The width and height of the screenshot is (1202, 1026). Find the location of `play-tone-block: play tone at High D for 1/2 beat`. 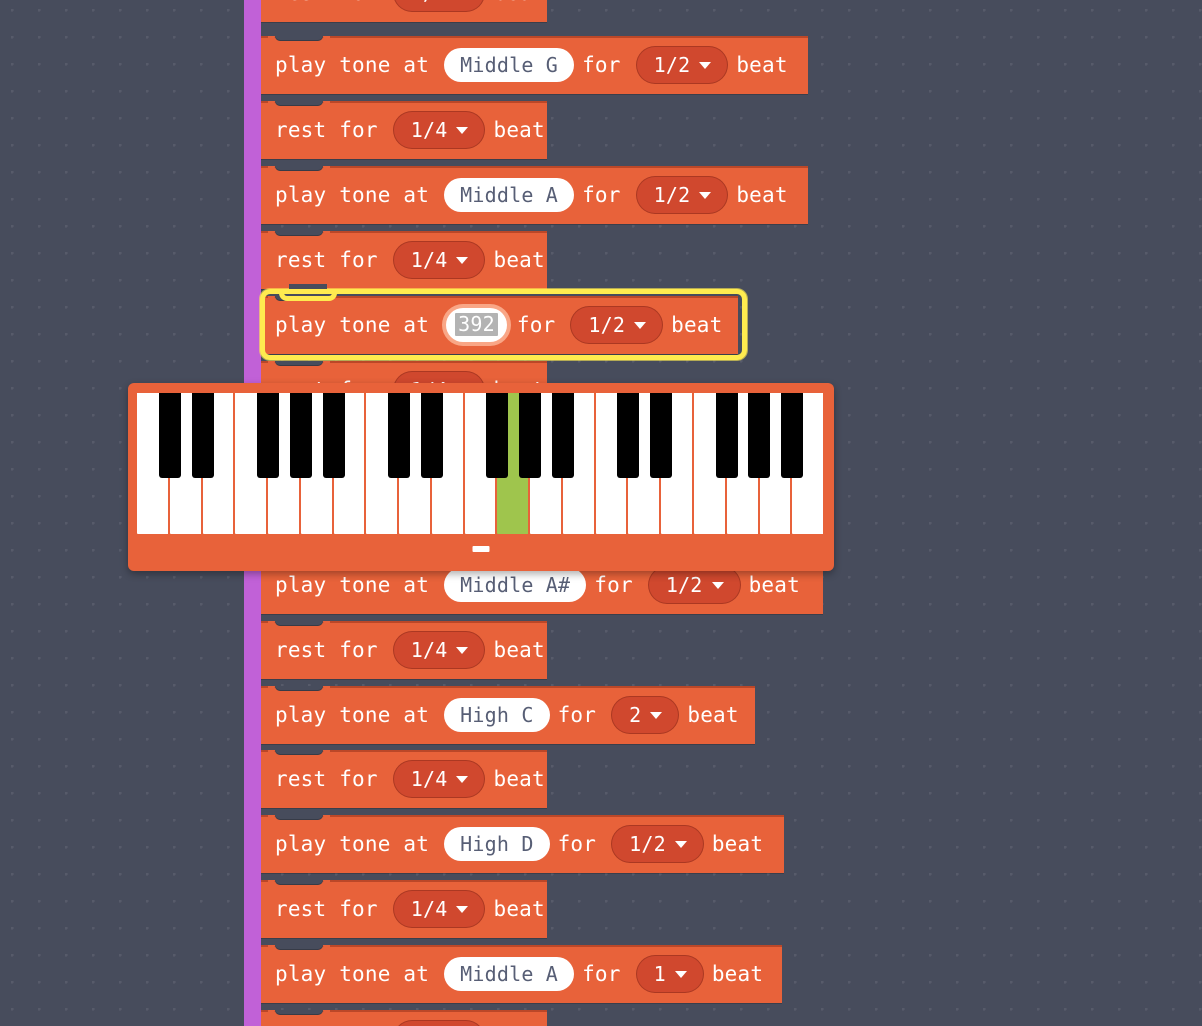

play-tone-block: play tone at High D for 1/2 beat is located at coordinates (522, 844).